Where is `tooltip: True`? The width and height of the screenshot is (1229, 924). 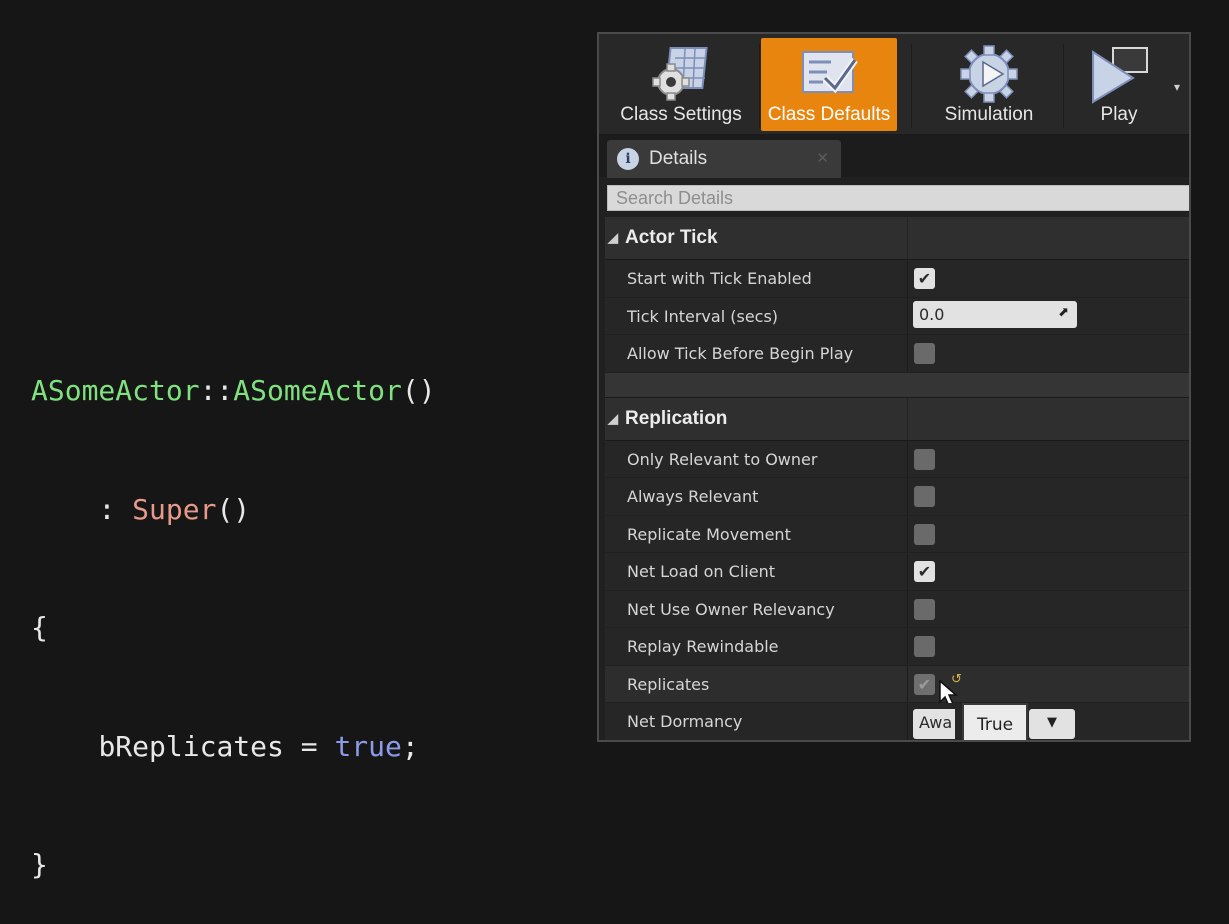
tooltip: True is located at coordinates (995, 721).